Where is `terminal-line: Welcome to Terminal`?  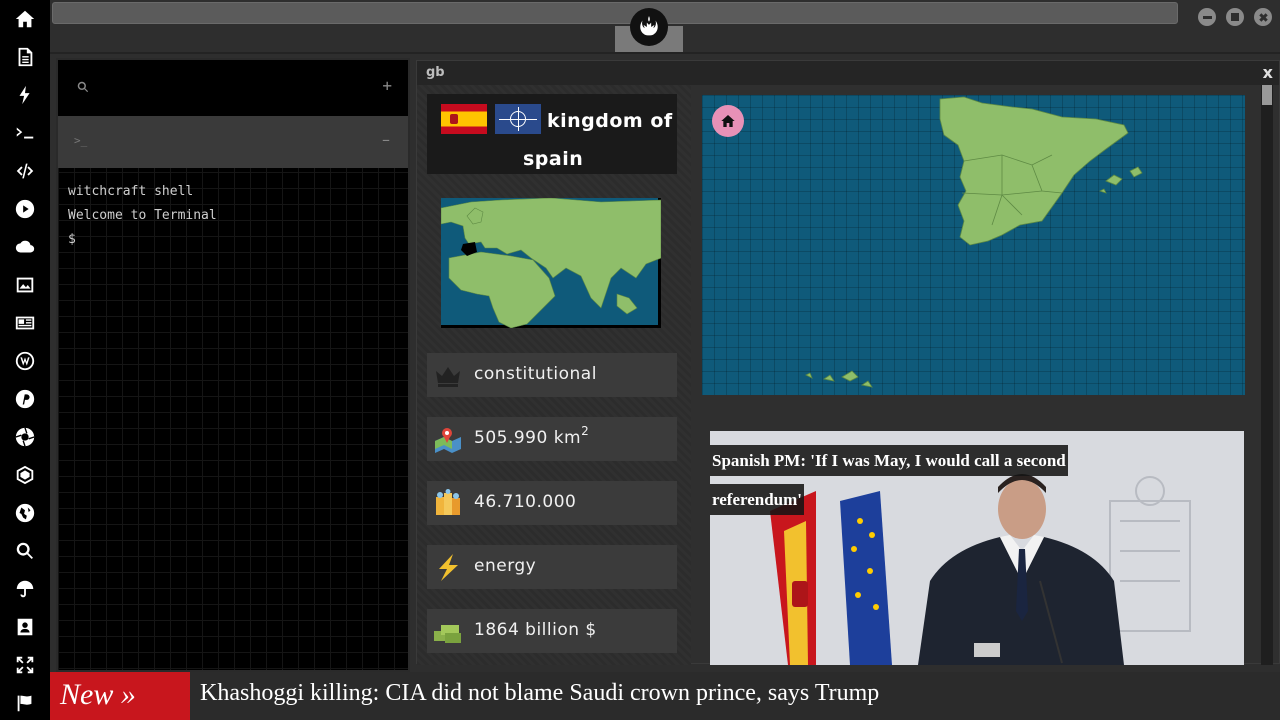 terminal-line: Welcome to Terminal is located at coordinates (142, 215).